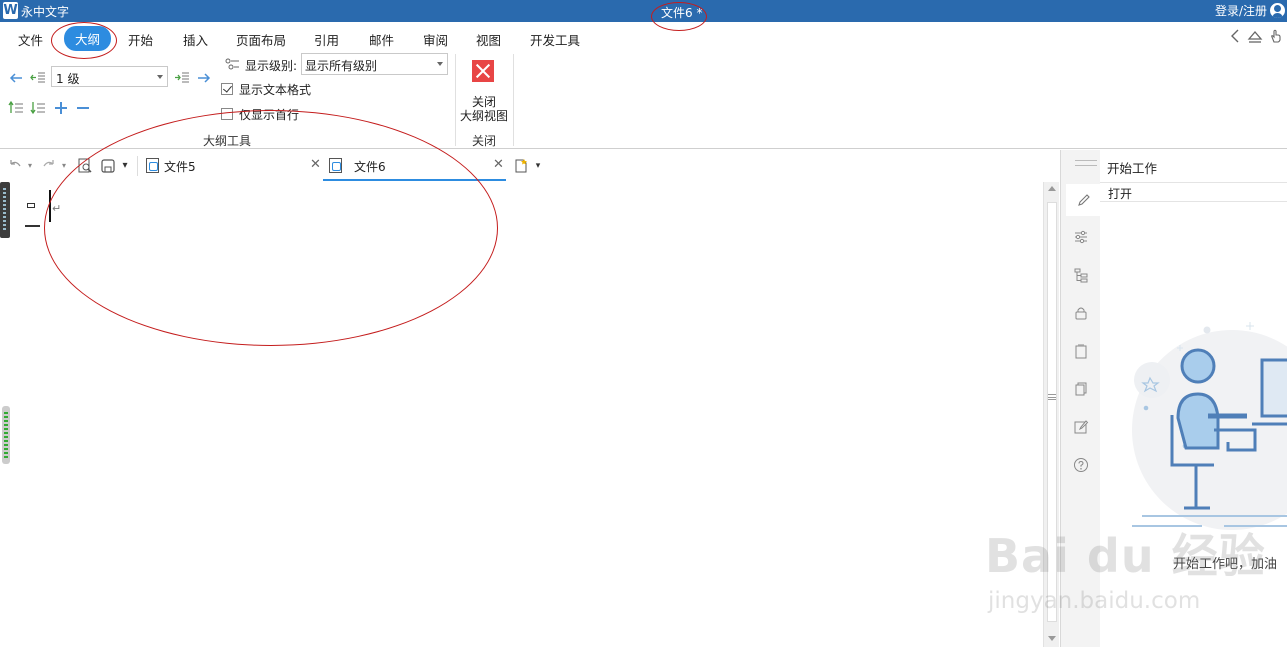 This screenshot has height=647, width=1287. Describe the element at coordinates (204, 78) in the screenshot. I see `demote-body-arrow-icon` at that location.